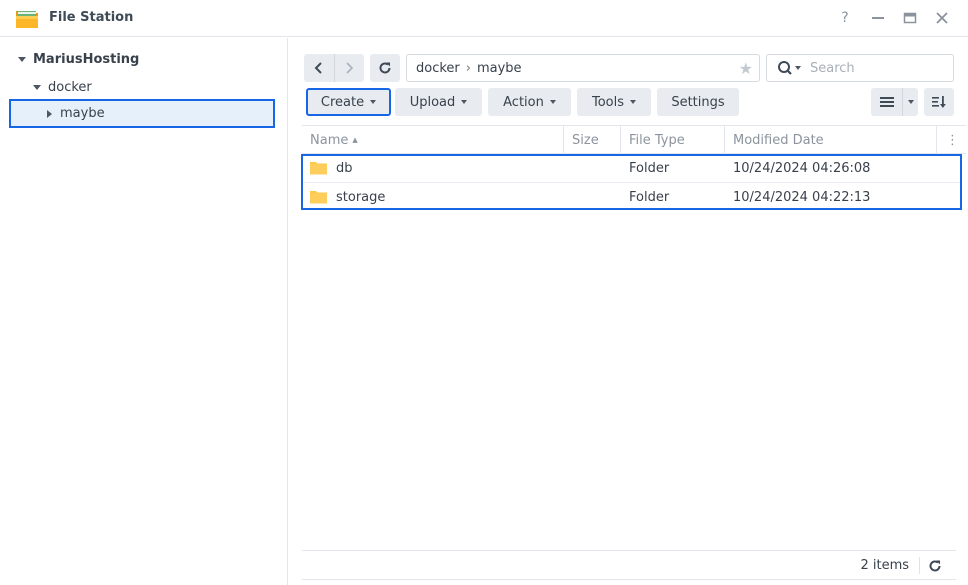 This screenshot has height=585, width=968. I want to click on view-mode-button, so click(894, 102).